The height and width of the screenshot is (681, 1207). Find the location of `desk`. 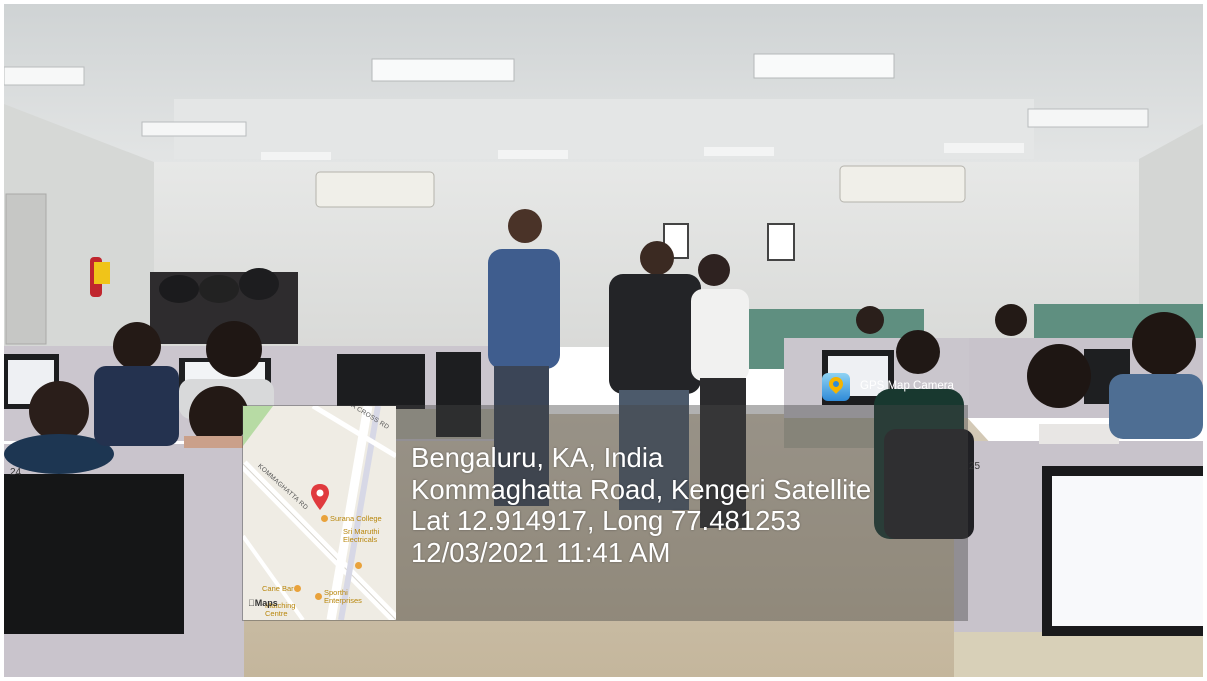

desk is located at coordinates (1078, 654).